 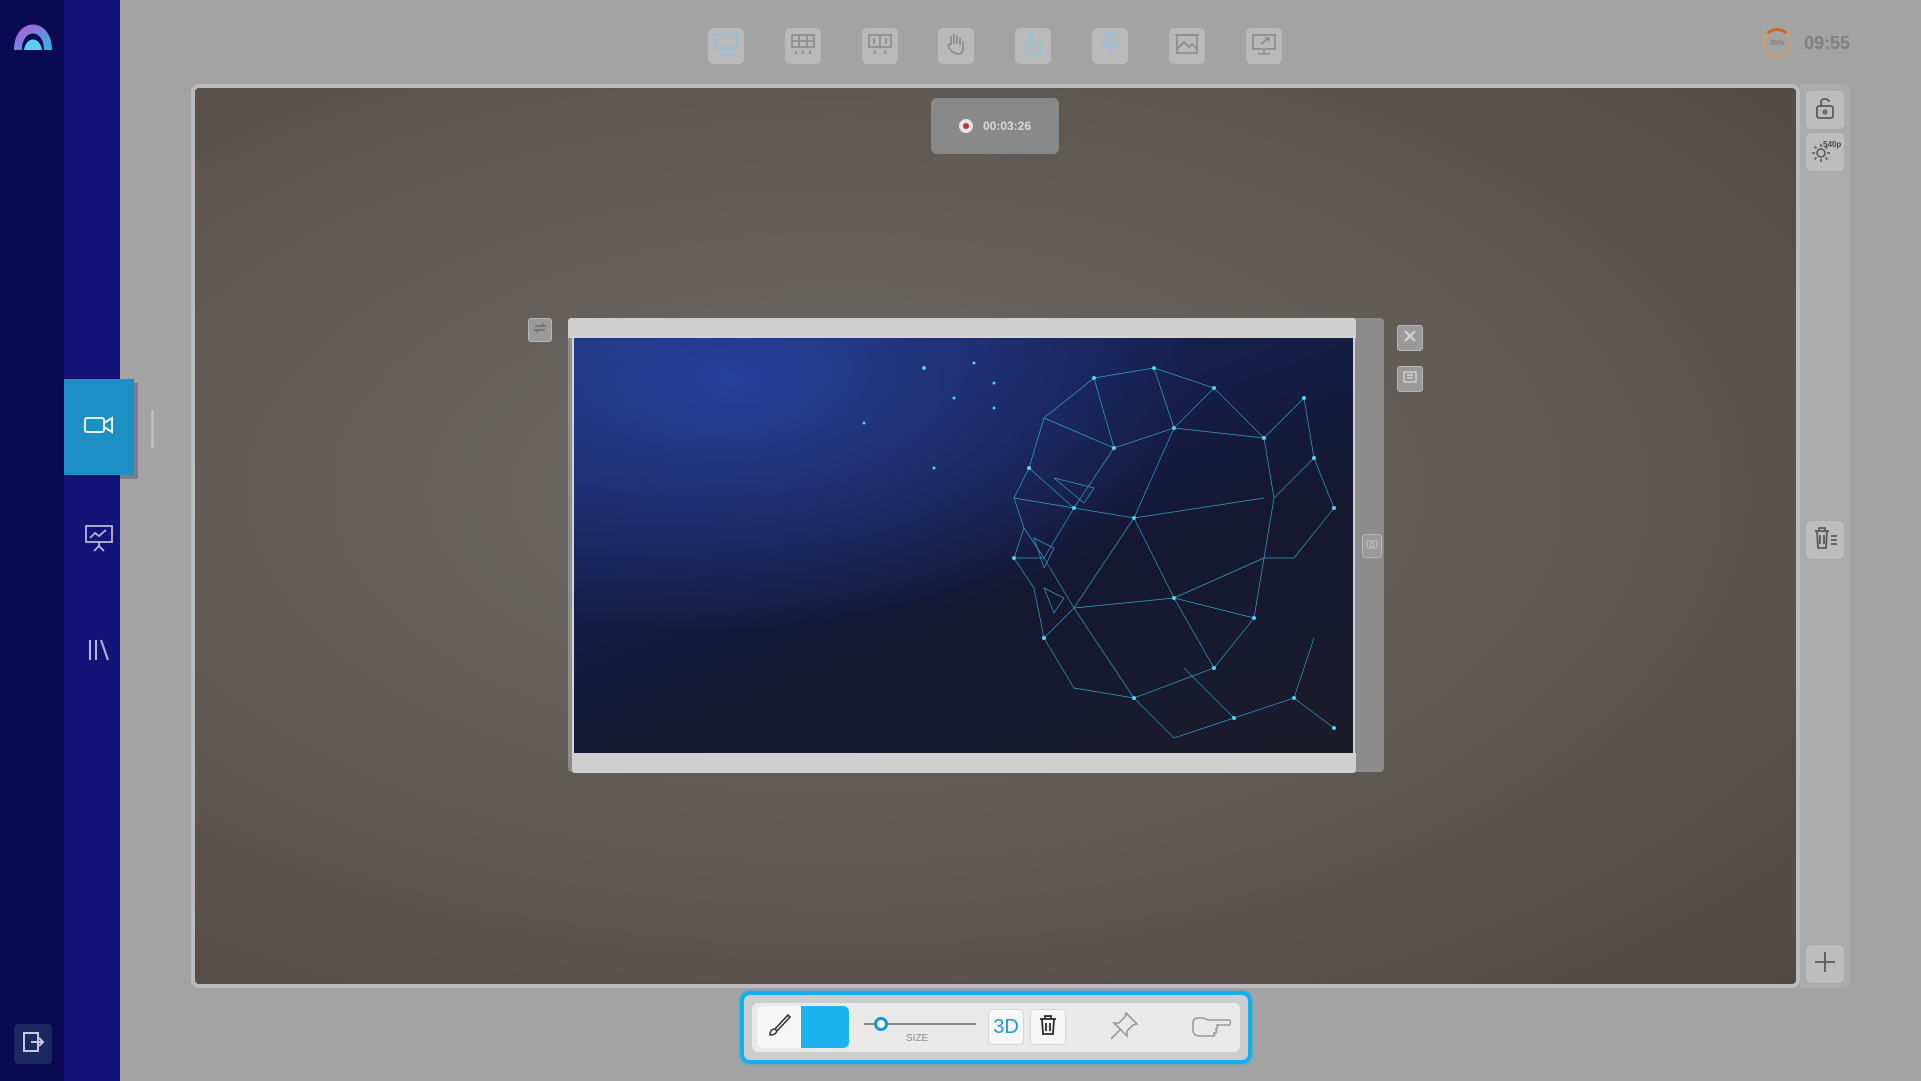 I want to click on touch-pointer-button, so click(x=1033, y=46).